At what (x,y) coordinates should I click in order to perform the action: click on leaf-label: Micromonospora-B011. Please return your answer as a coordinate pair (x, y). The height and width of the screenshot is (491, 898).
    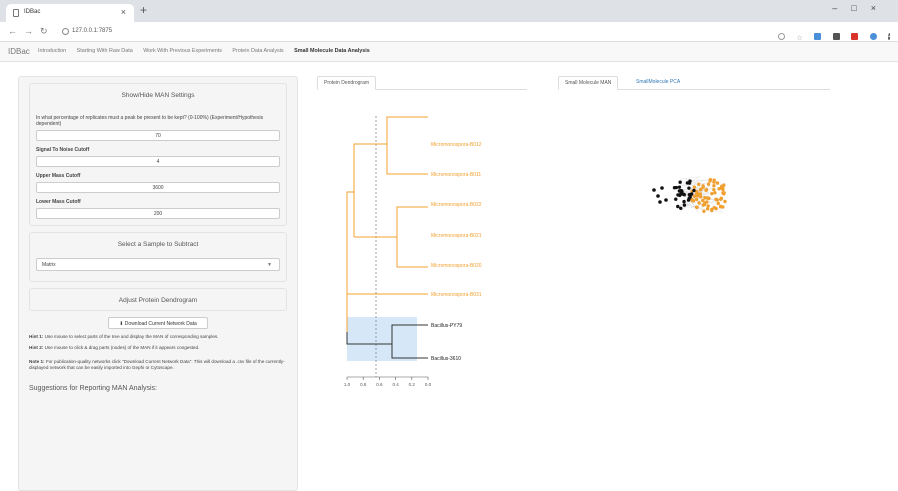
    Looking at the image, I should click on (456, 175).